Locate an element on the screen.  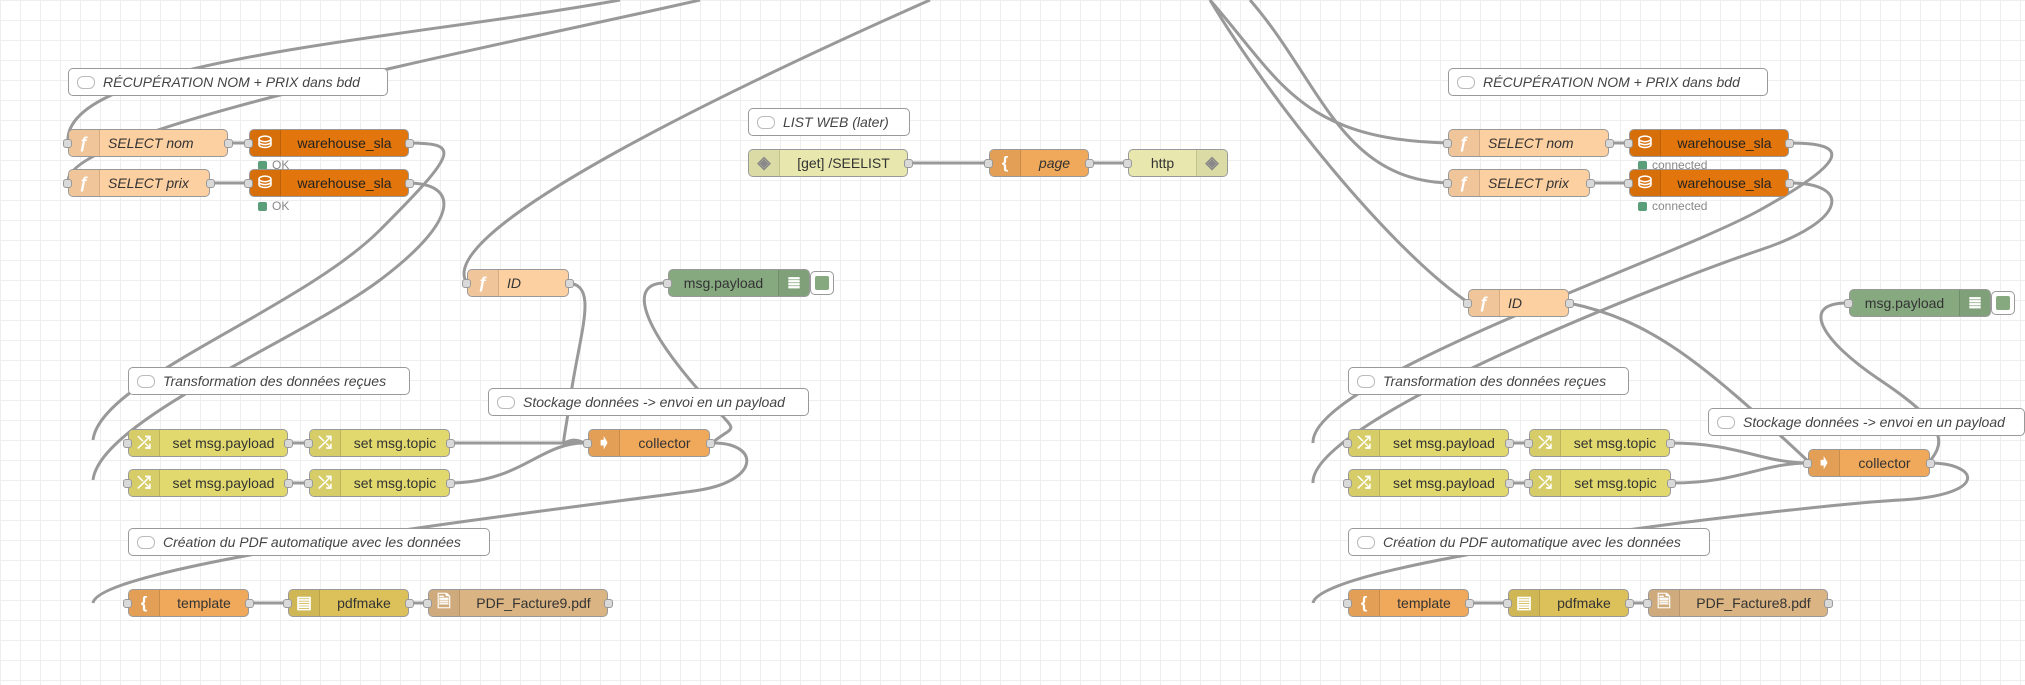
file-node: 🗎 PDF_Facture9.pdf is located at coordinates (518, 603).